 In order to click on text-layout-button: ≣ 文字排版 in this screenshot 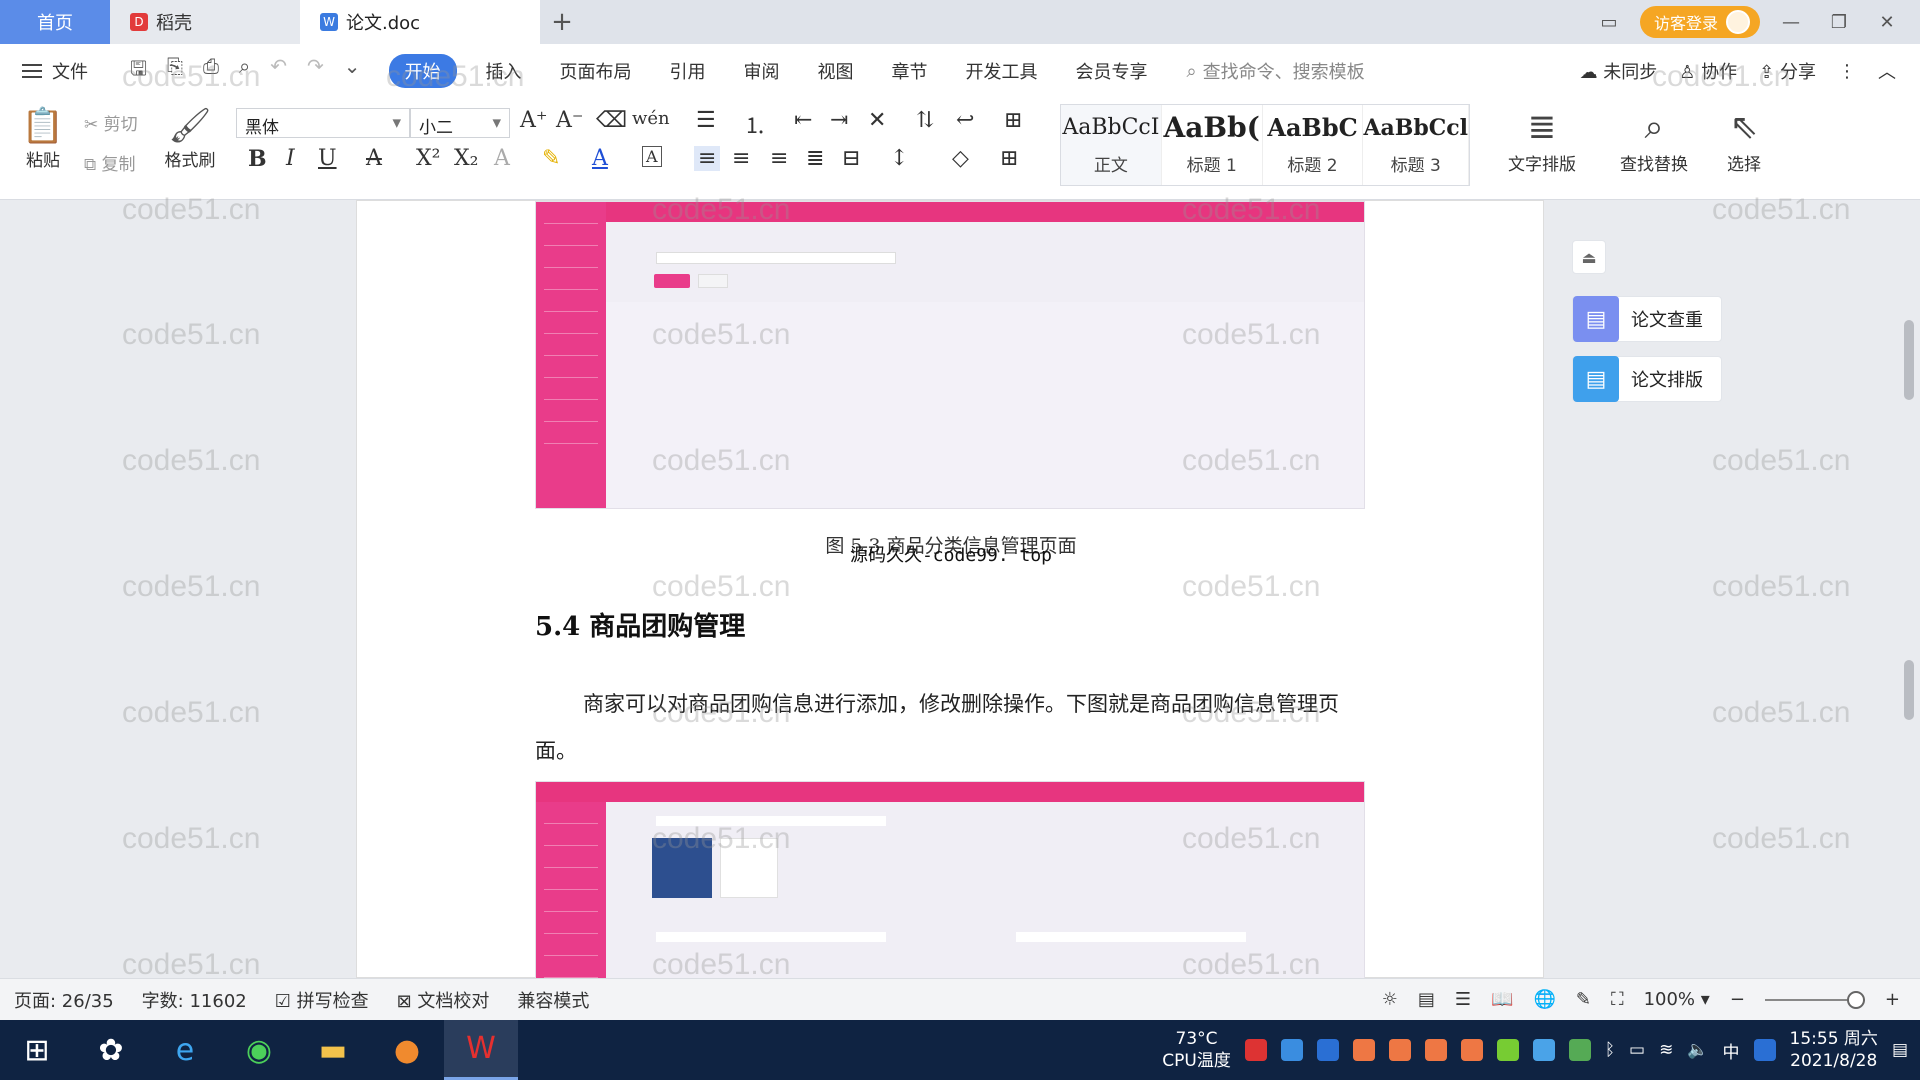, I will do `click(1542, 139)`.